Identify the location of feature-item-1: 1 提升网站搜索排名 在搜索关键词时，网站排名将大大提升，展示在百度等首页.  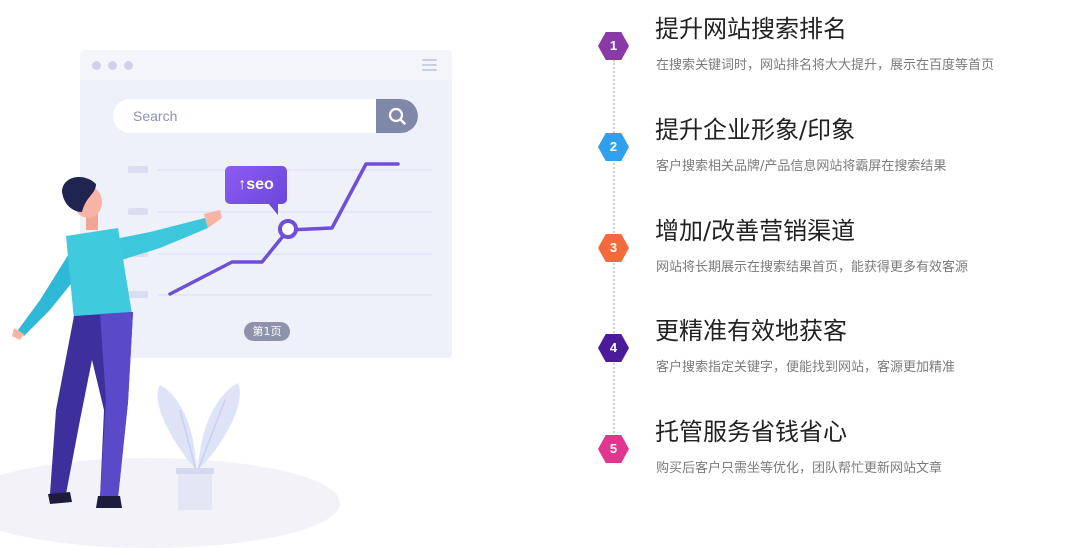
(833, 47).